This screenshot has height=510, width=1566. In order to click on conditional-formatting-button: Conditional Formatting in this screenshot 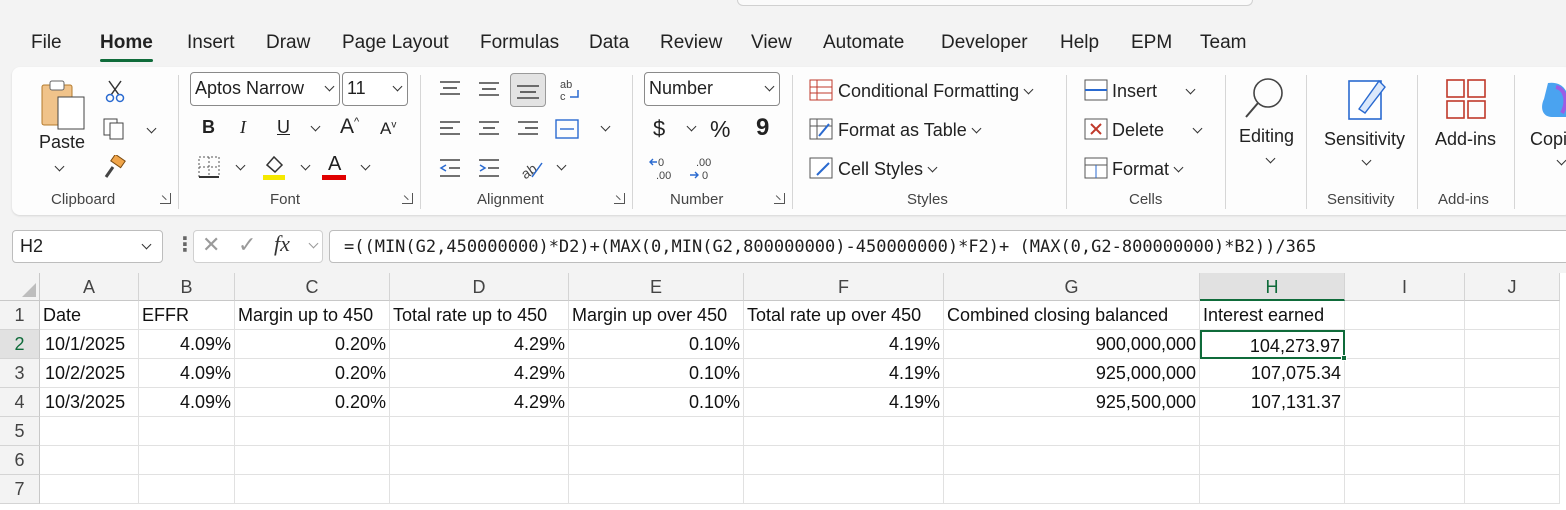, I will do `click(921, 90)`.